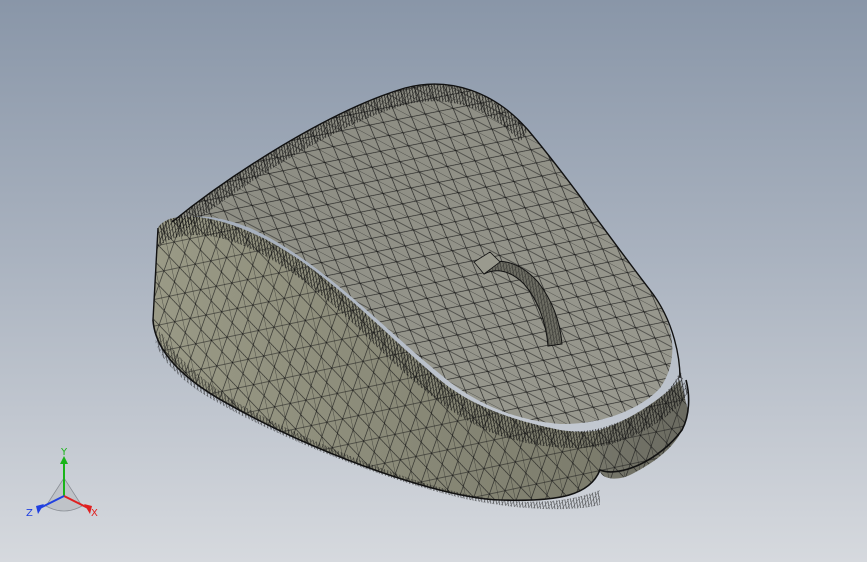 The height and width of the screenshot is (562, 867). Describe the element at coordinates (29, 513) in the screenshot. I see `triad-z-label: Z` at that location.